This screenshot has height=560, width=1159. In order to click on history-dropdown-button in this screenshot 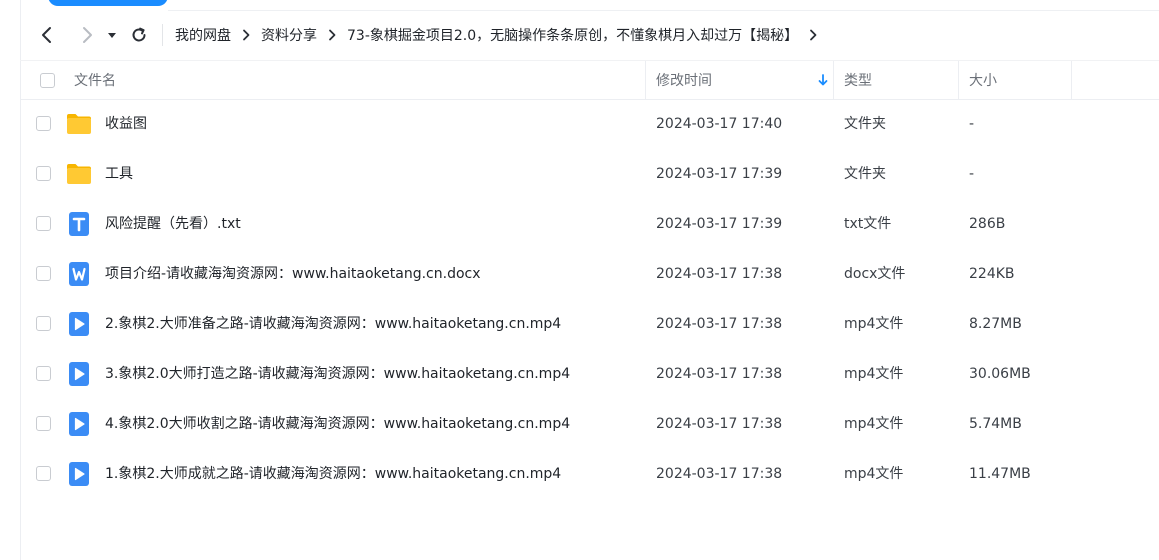, I will do `click(112, 35)`.